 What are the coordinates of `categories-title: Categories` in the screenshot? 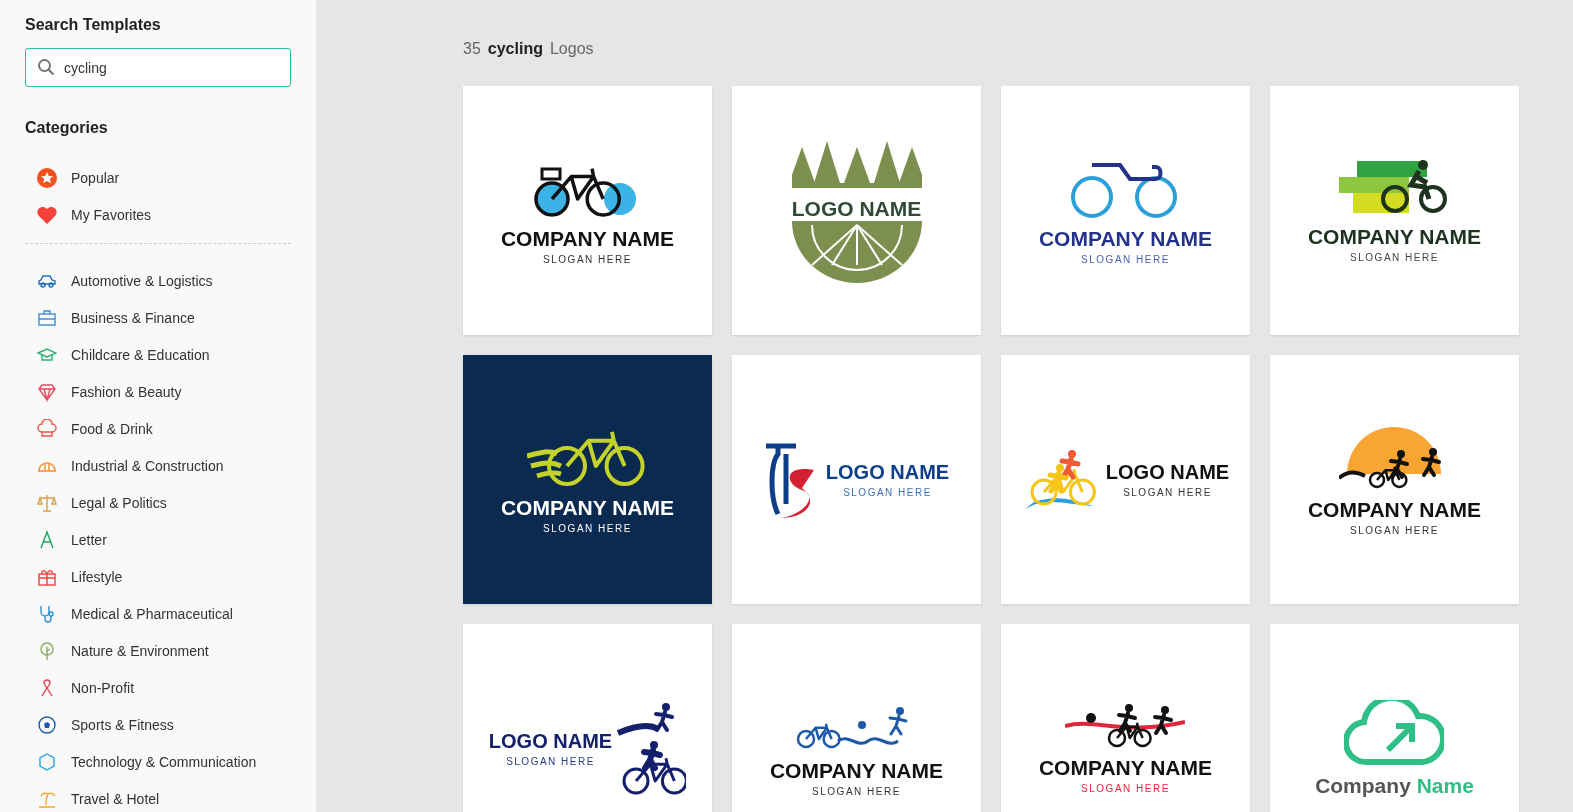 It's located at (67, 128).